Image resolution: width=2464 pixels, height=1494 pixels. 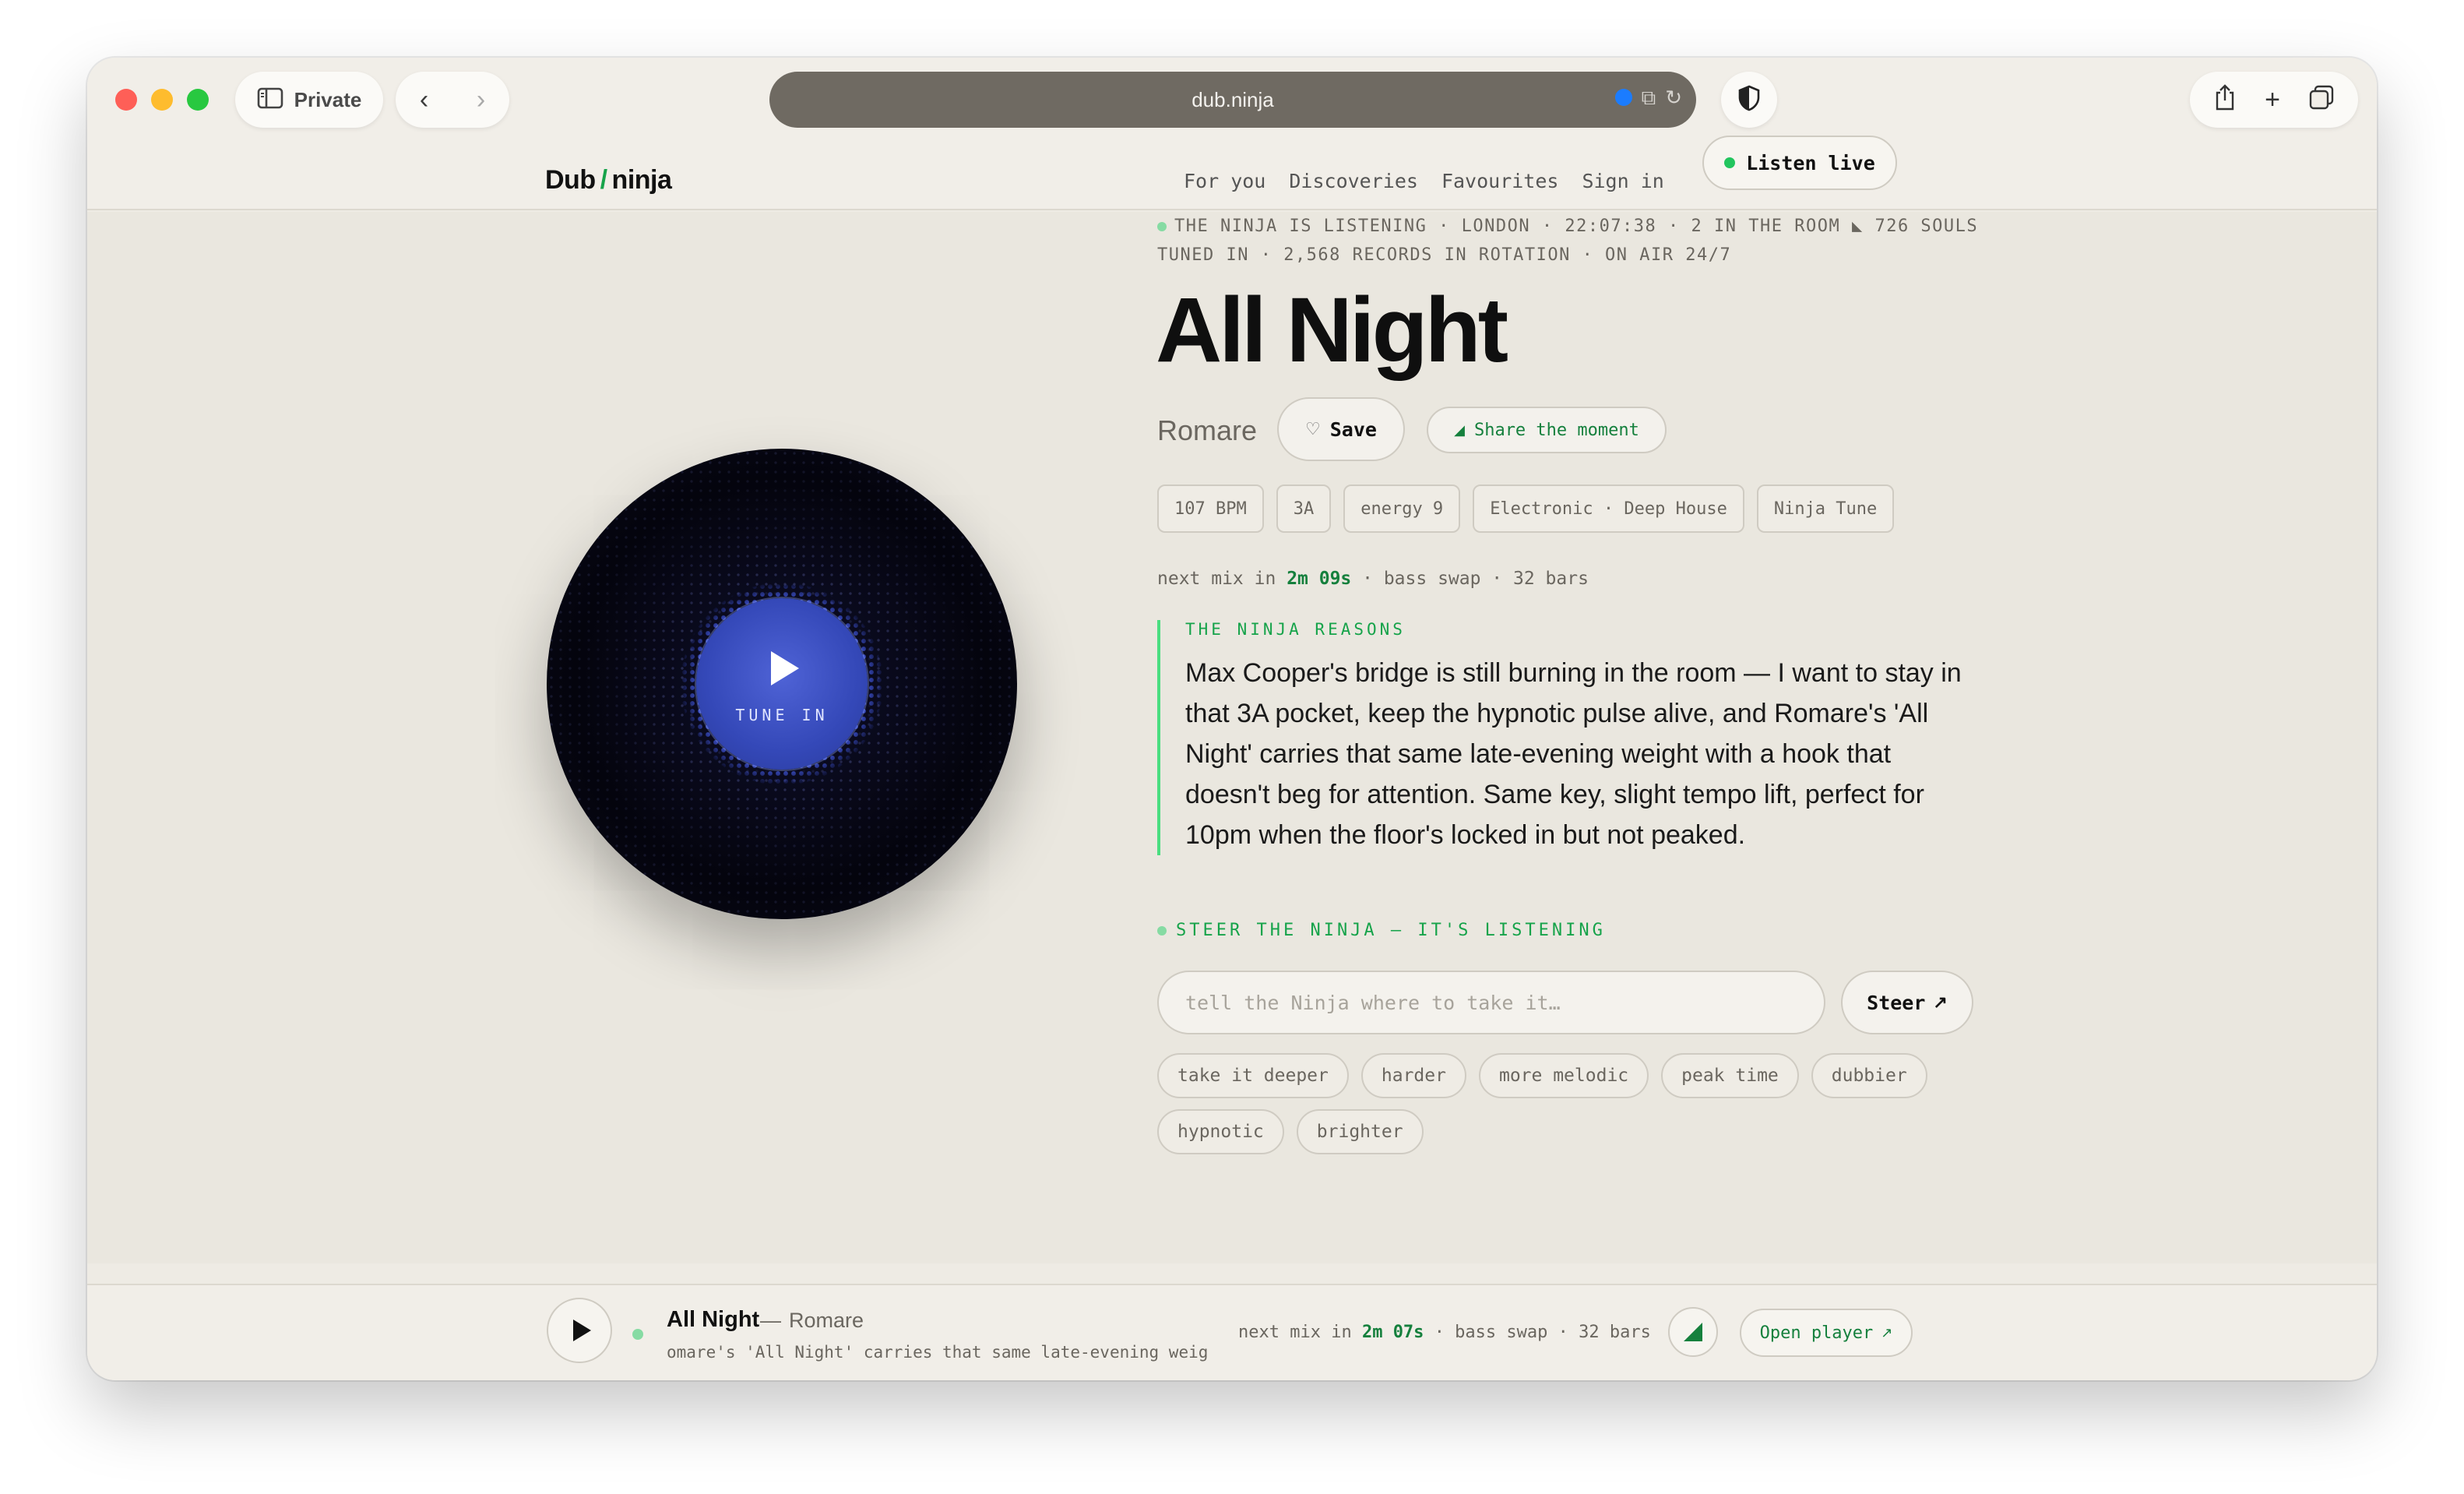 What do you see at coordinates (1353, 181) in the screenshot?
I see `nav-discoveries: Discoveries` at bounding box center [1353, 181].